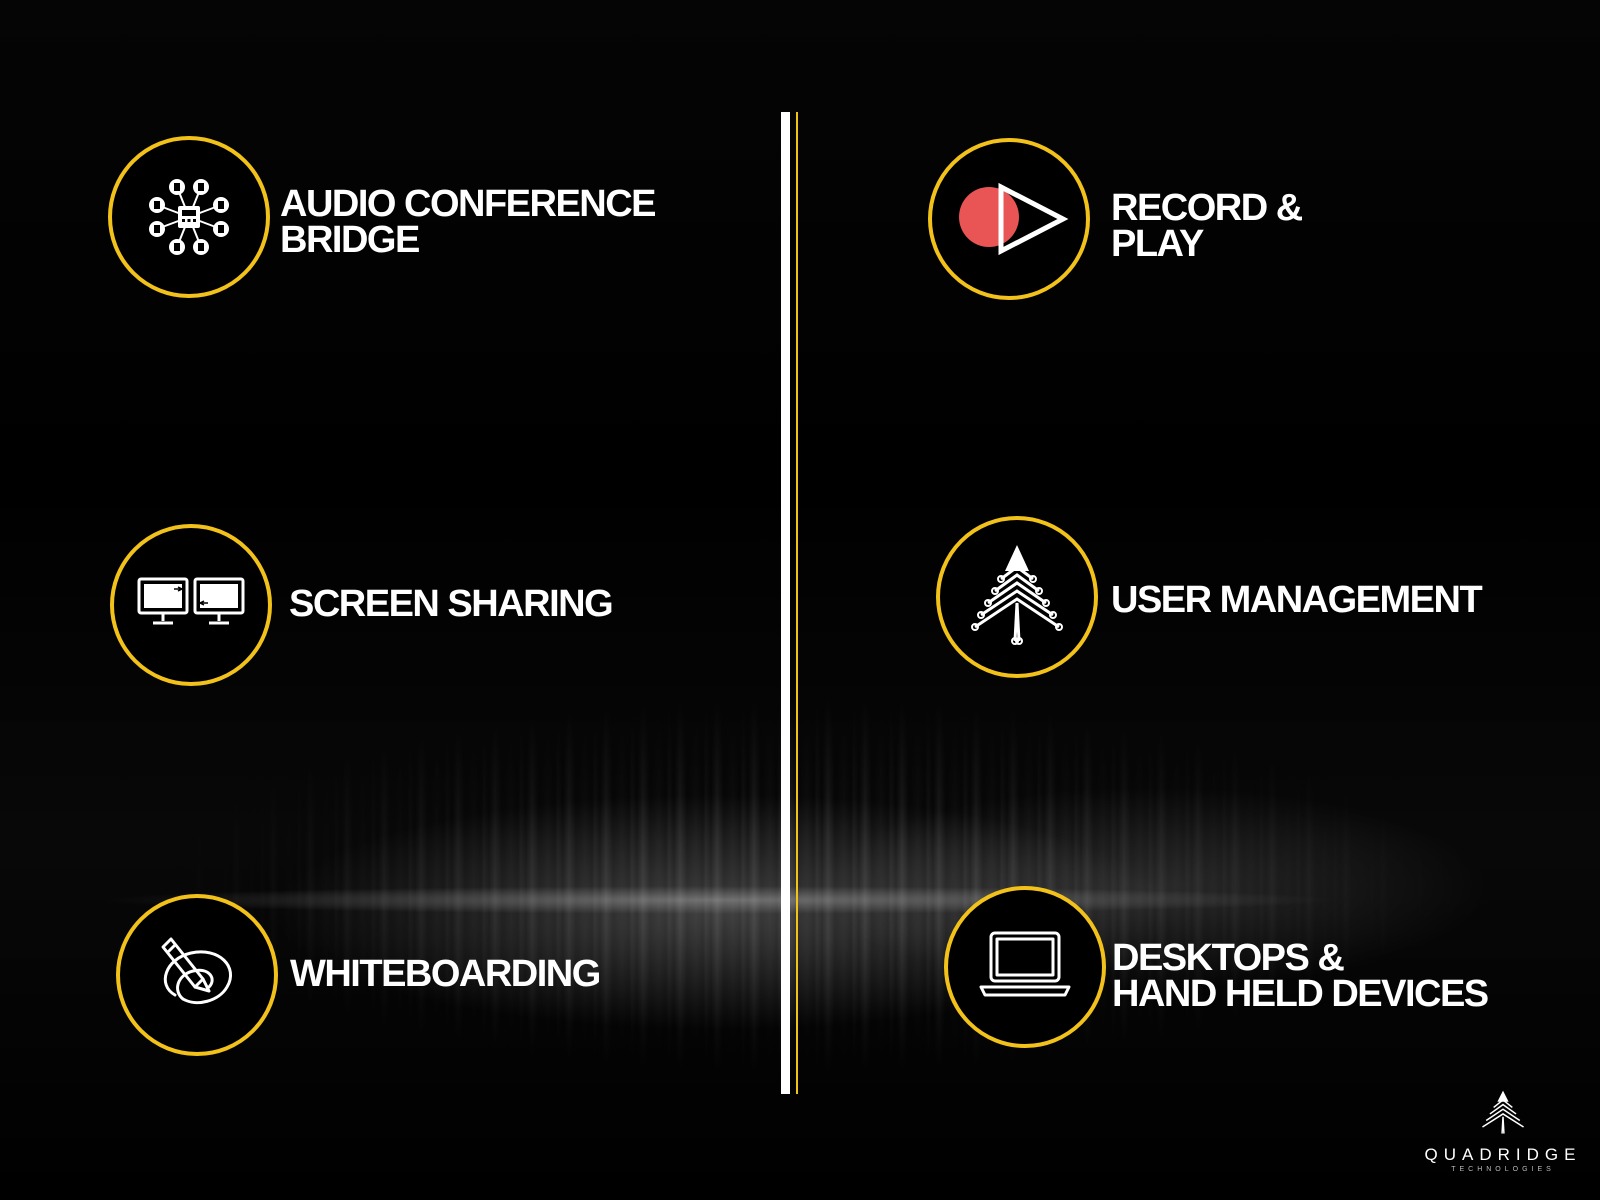 The image size is (1600, 1200). I want to click on screen-sharing-icon, so click(191, 601).